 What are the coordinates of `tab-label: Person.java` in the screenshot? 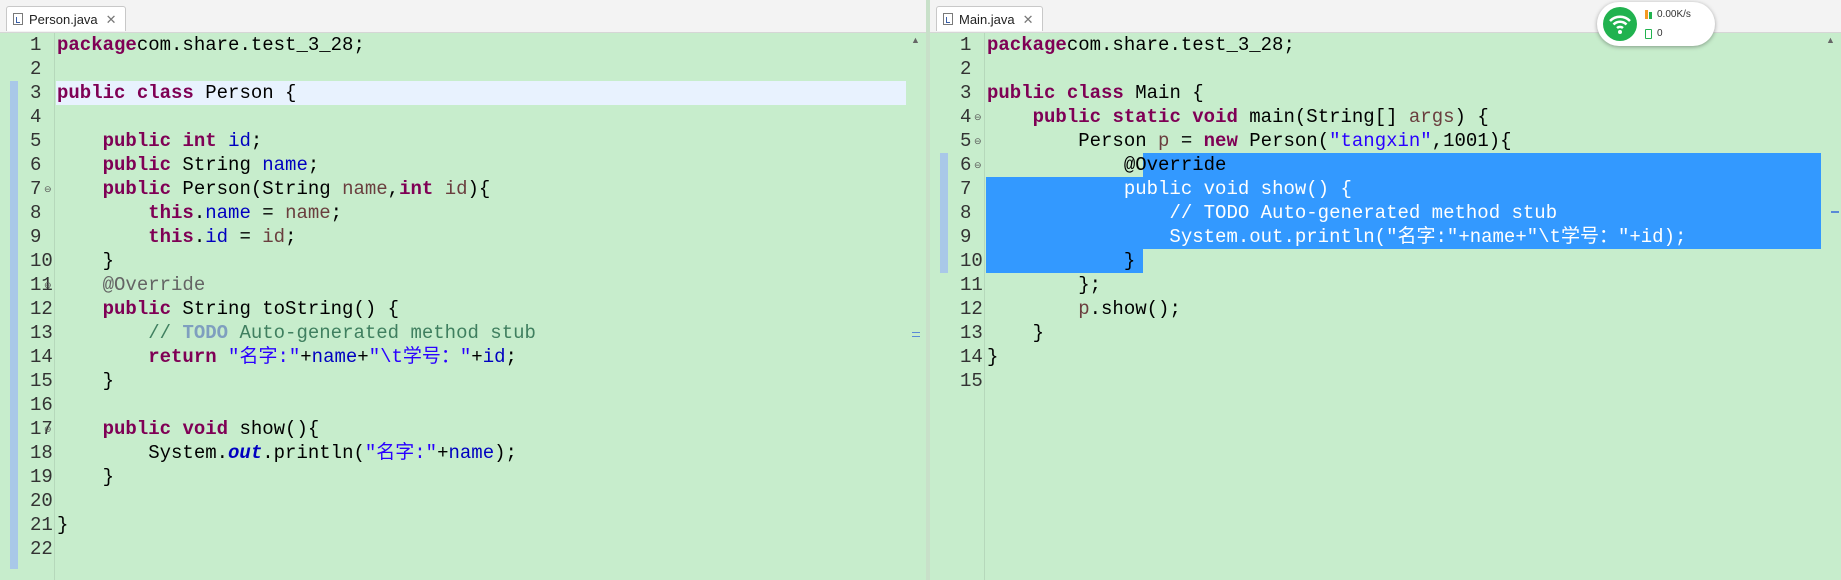 It's located at (63, 19).